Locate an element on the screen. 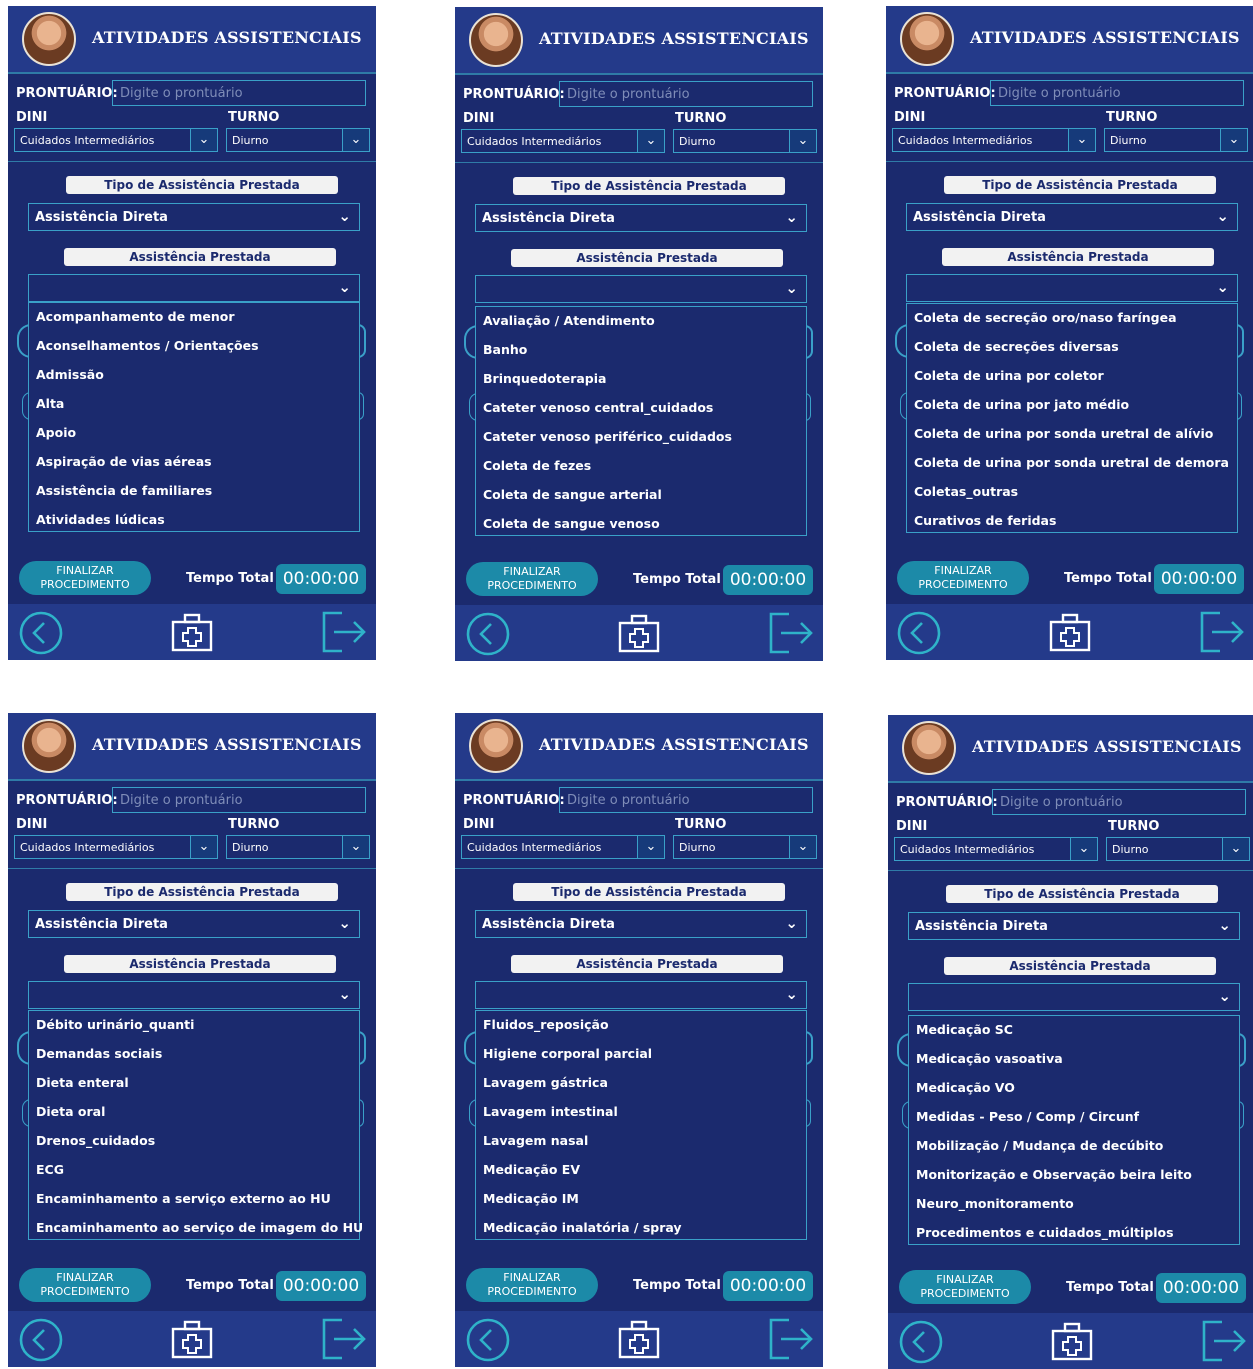 This screenshot has width=1253, height=1369. assistencia-option-item: Neuro_monitoramento is located at coordinates (995, 1203).